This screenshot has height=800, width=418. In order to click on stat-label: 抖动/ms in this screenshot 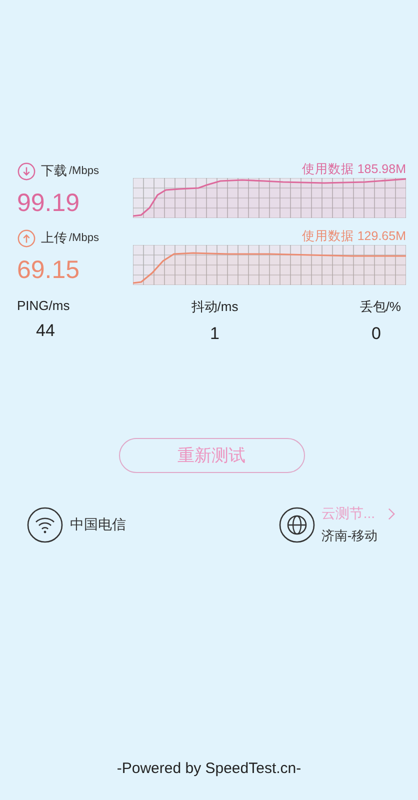, I will do `click(214, 307)`.